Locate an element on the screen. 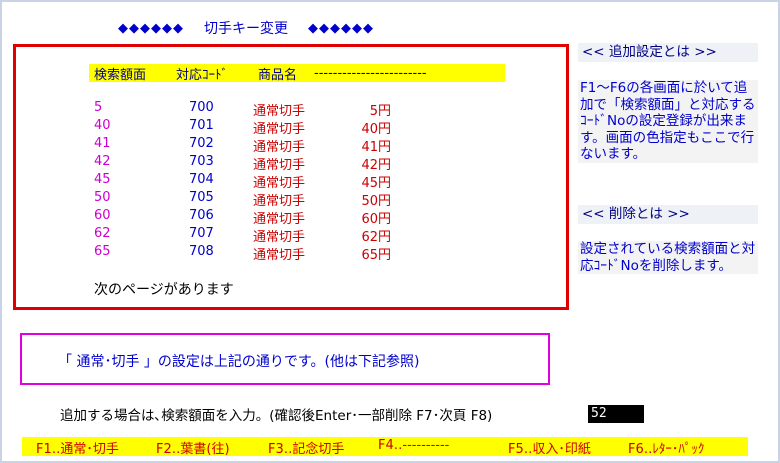 Image resolution: width=780 pixels, height=463 pixels. table-row: 5 700 通常切手 5円 is located at coordinates (299, 109).